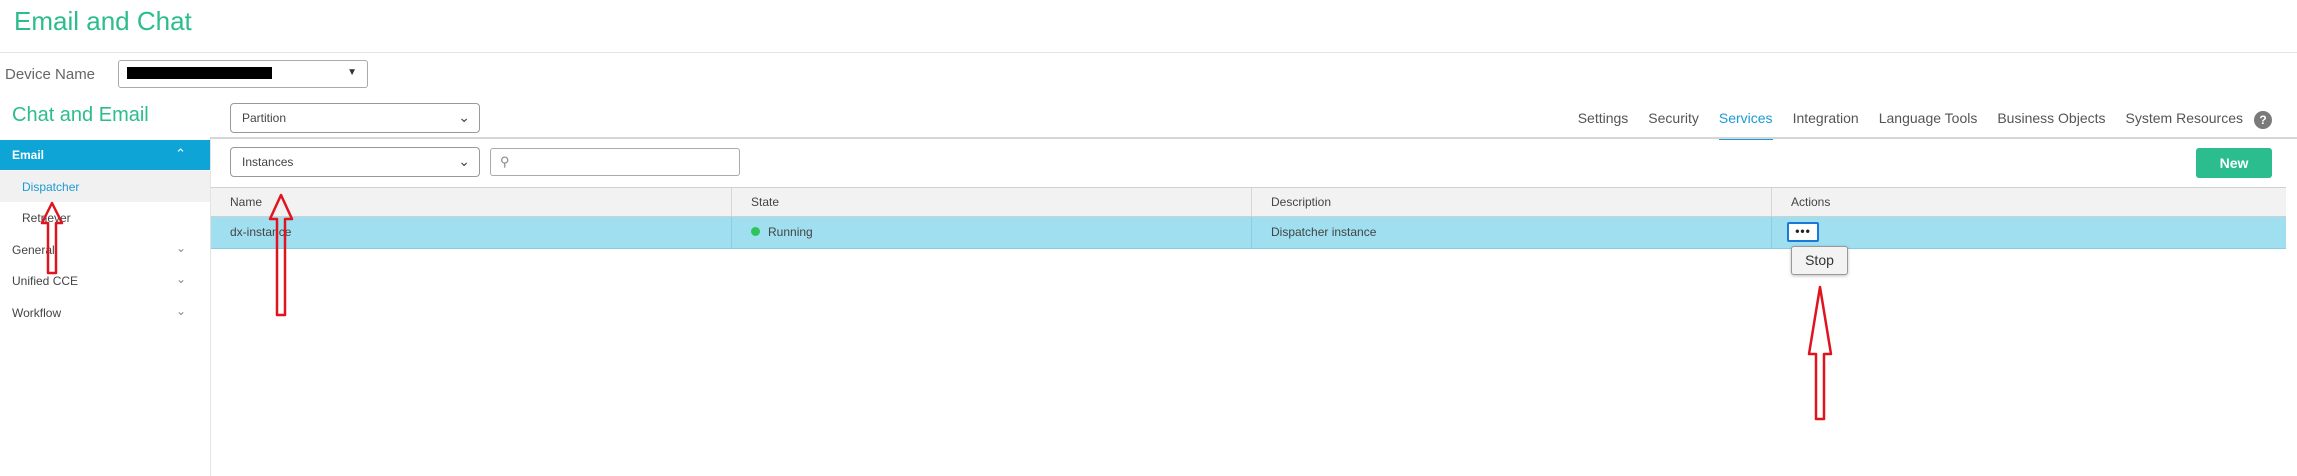  What do you see at coordinates (505, 161) in the screenshot?
I see `search-icon: ⚲` at bounding box center [505, 161].